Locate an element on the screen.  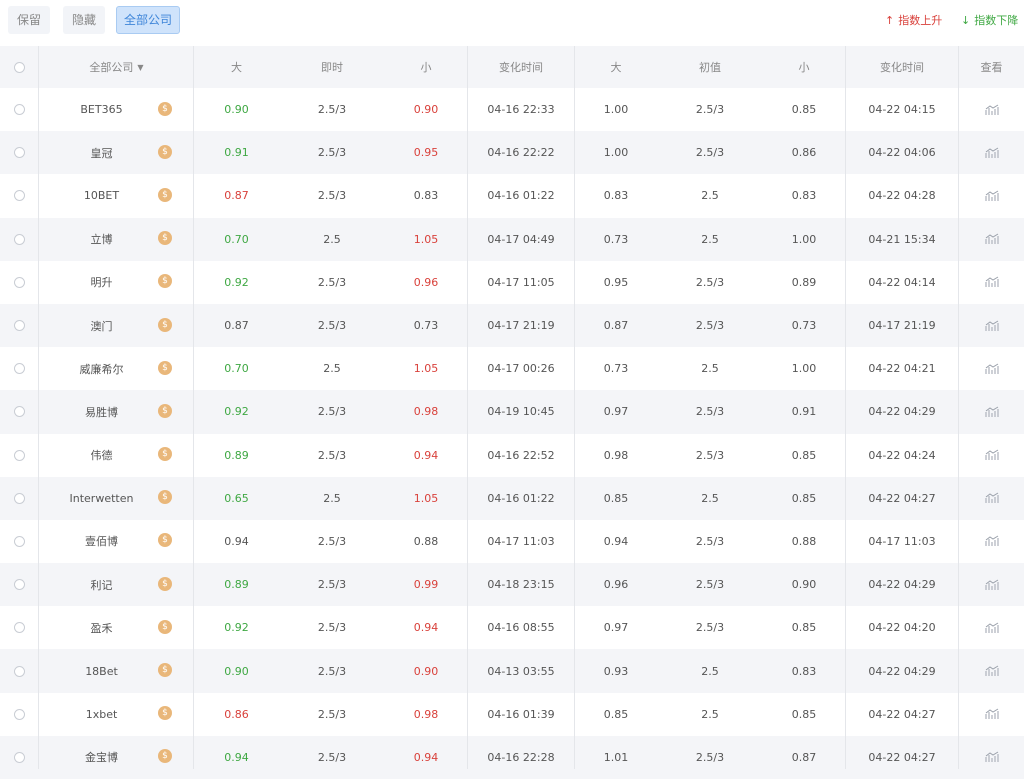
big-odds-cell: 0.89 is located at coordinates (236, 585).